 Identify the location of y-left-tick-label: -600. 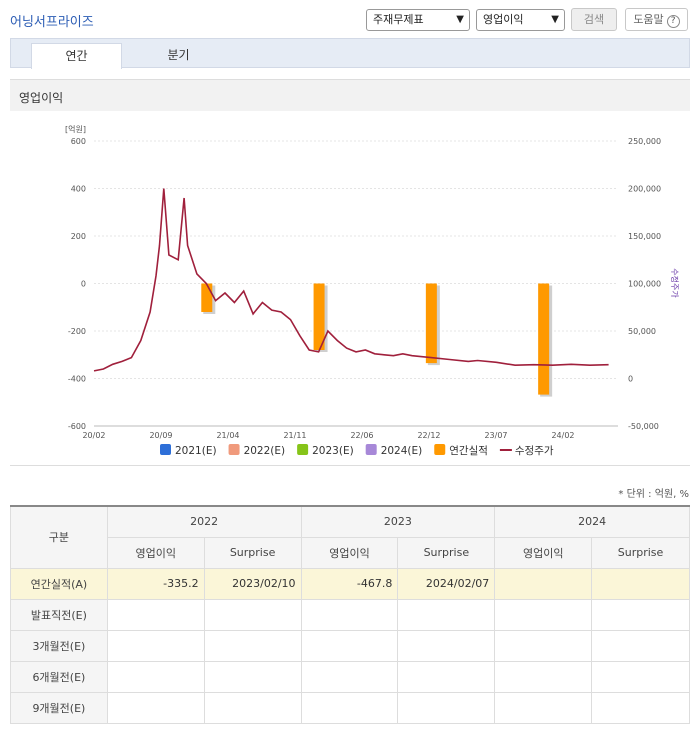
(77, 426).